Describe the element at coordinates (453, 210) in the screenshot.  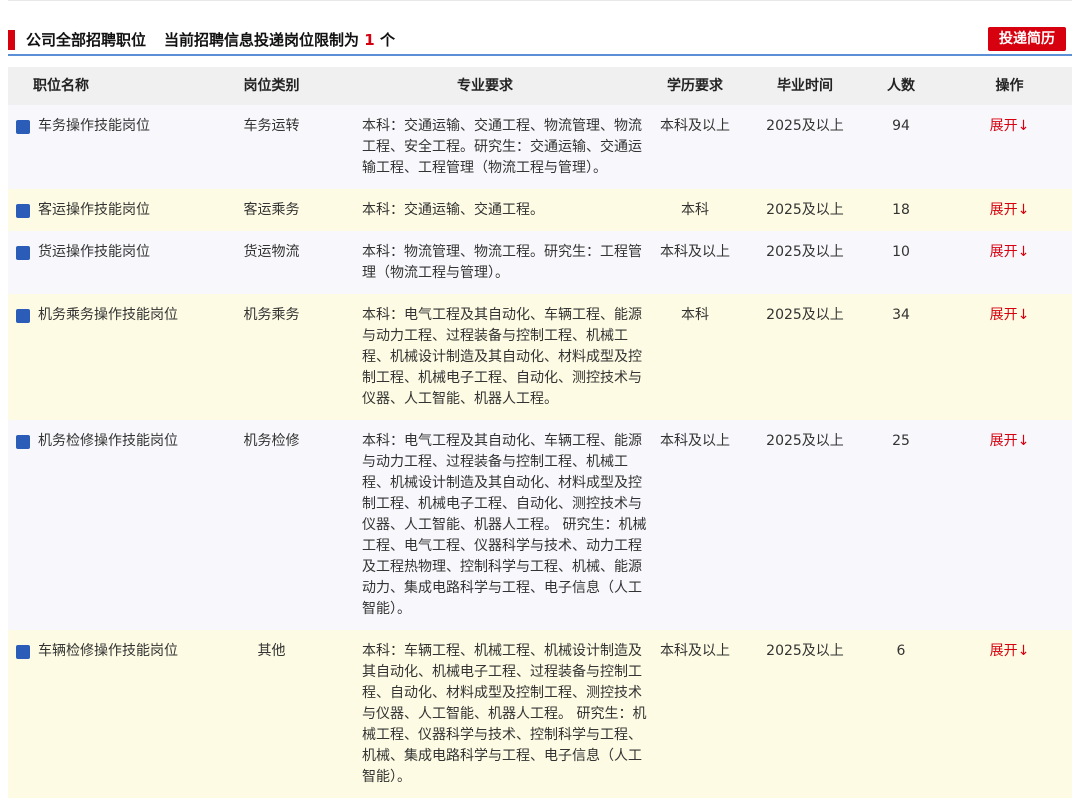
I see `major-text: 本科：交通运输、交通工程。` at that location.